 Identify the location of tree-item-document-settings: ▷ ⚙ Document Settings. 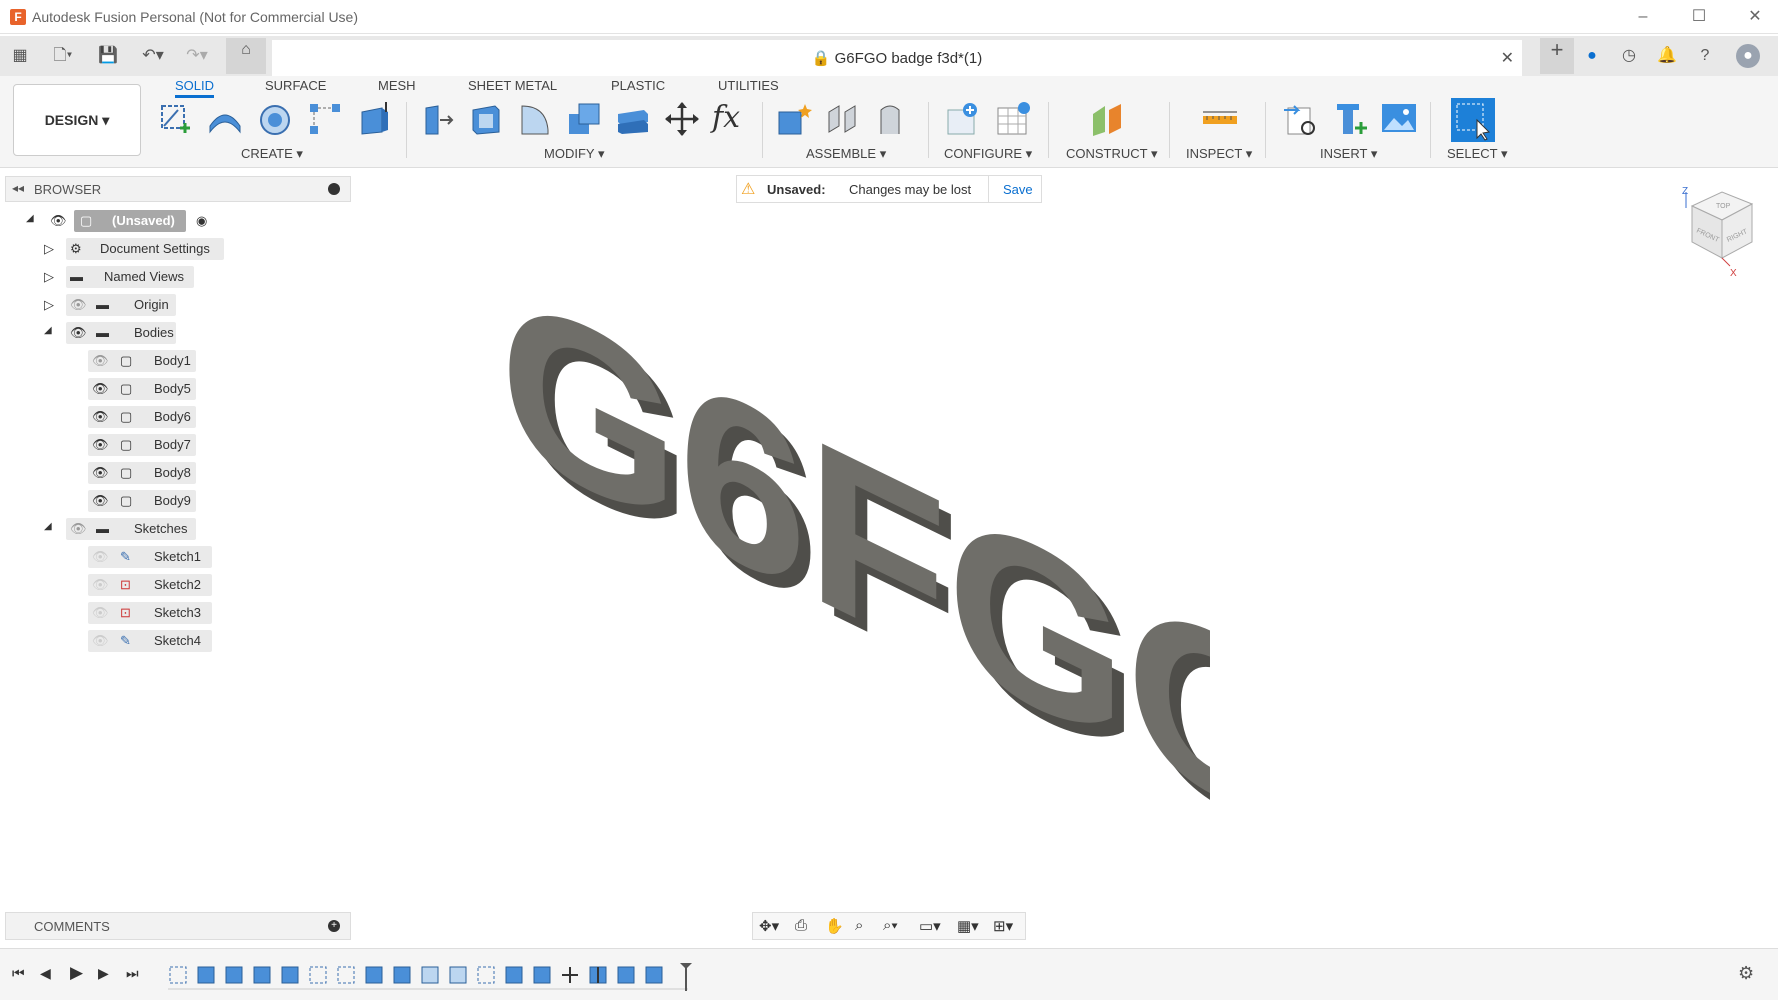
(137, 249).